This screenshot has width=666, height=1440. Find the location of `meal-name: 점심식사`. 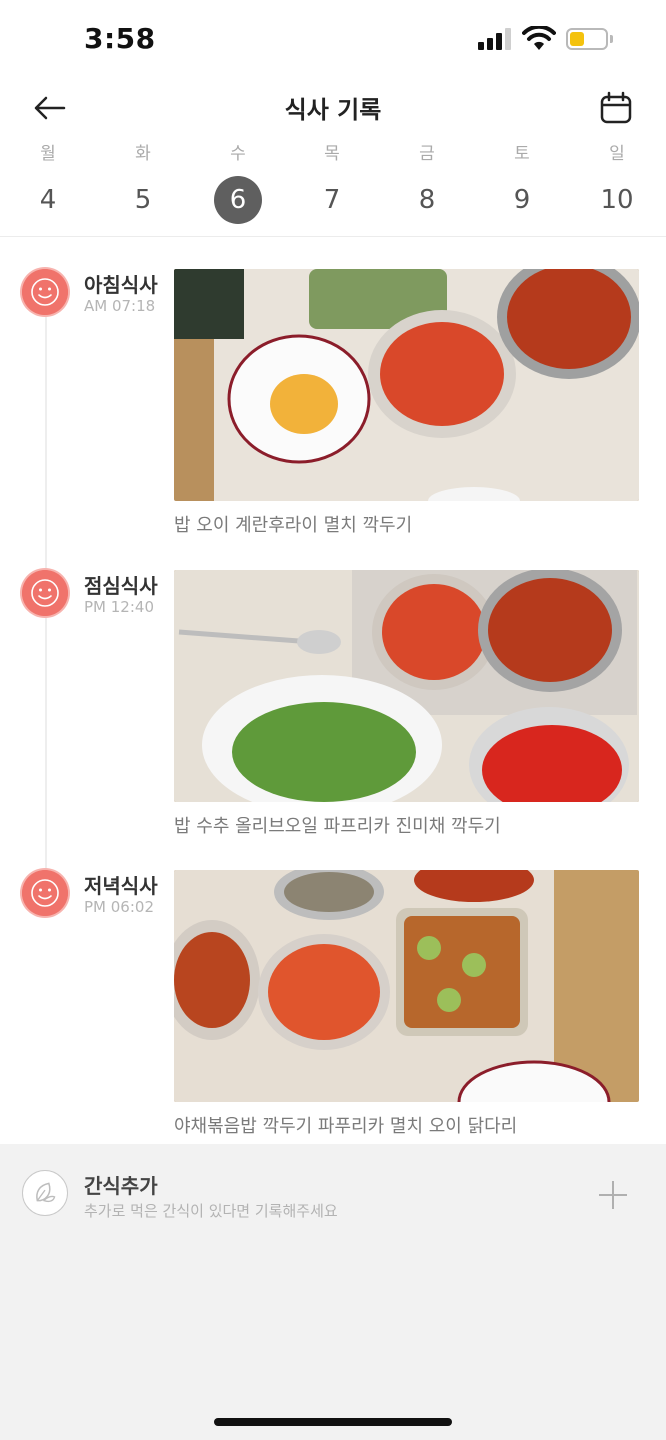

meal-name: 점심식사 is located at coordinates (121, 586).